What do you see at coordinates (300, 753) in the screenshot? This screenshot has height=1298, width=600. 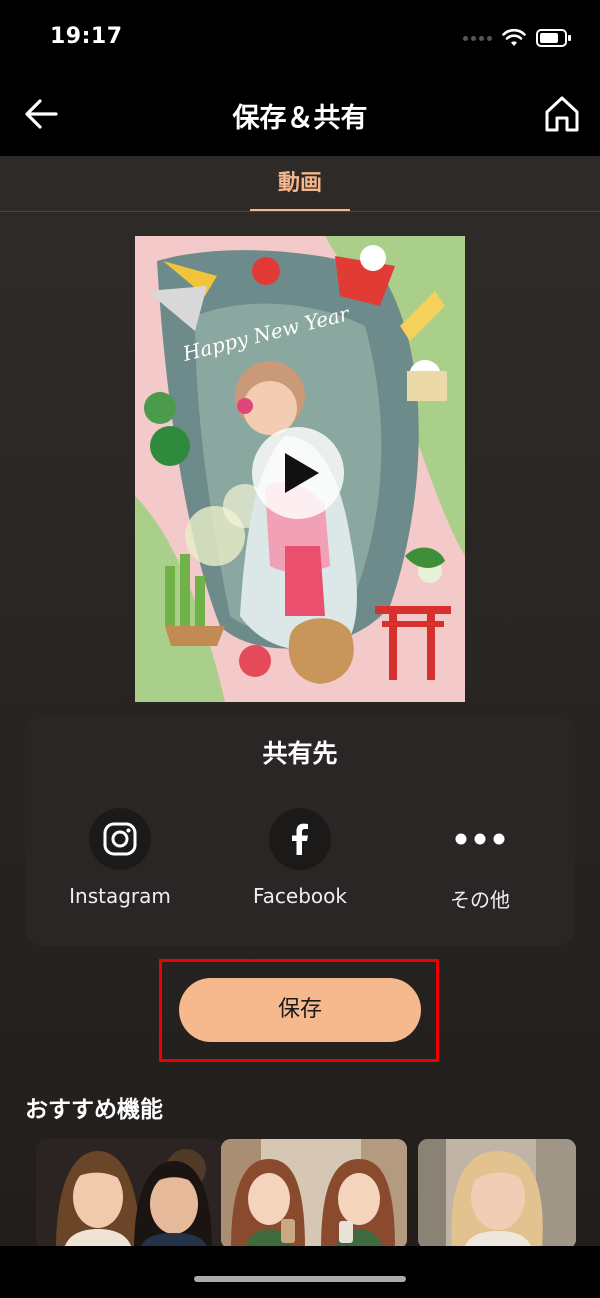 I see `share-title: 共有先` at bounding box center [300, 753].